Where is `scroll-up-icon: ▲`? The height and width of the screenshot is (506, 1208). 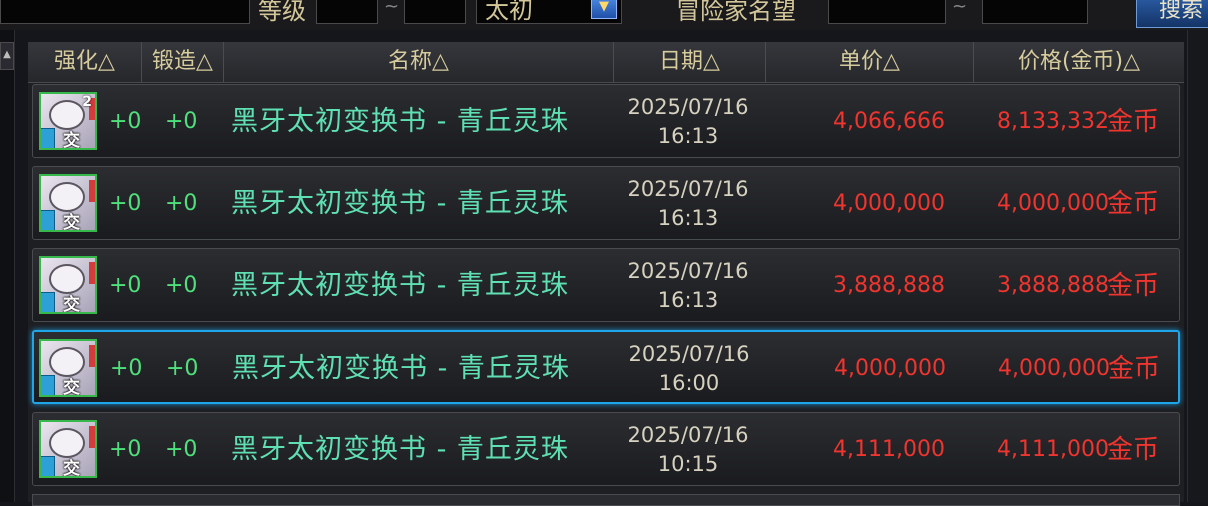 scroll-up-icon: ▲ is located at coordinates (7, 56).